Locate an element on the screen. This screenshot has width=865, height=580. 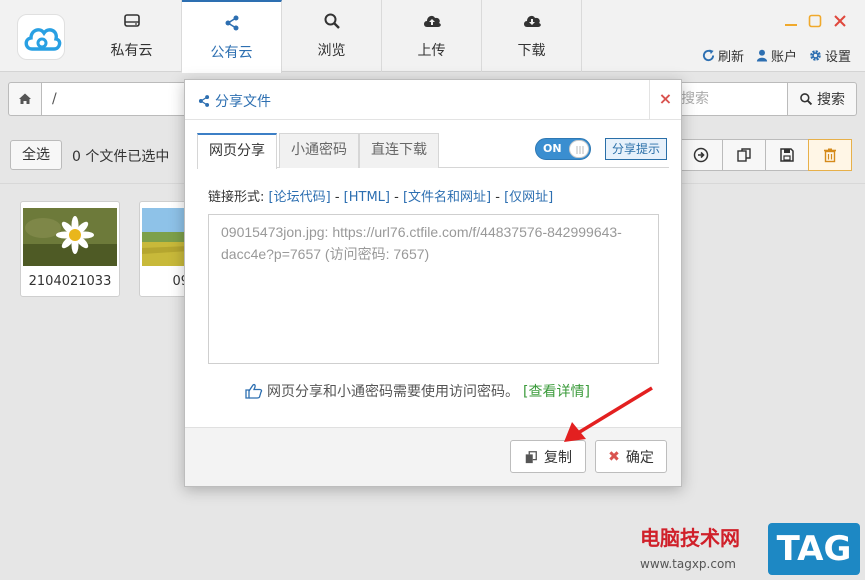
tab-xiaotong-password: 小通密码 is located at coordinates (319, 150).